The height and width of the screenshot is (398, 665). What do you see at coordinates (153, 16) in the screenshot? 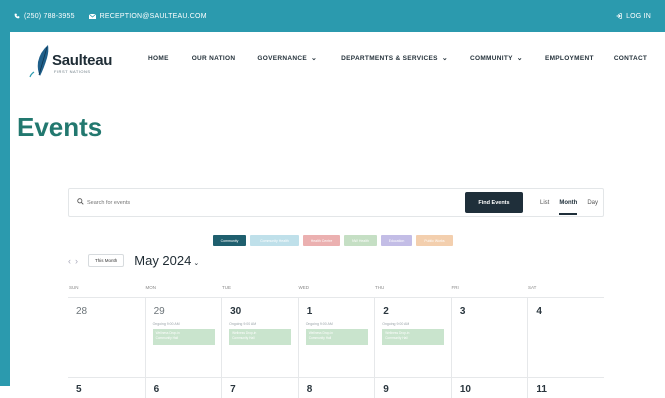
I see `email-address: RECEPTION@SAULTEAU.COM` at bounding box center [153, 16].